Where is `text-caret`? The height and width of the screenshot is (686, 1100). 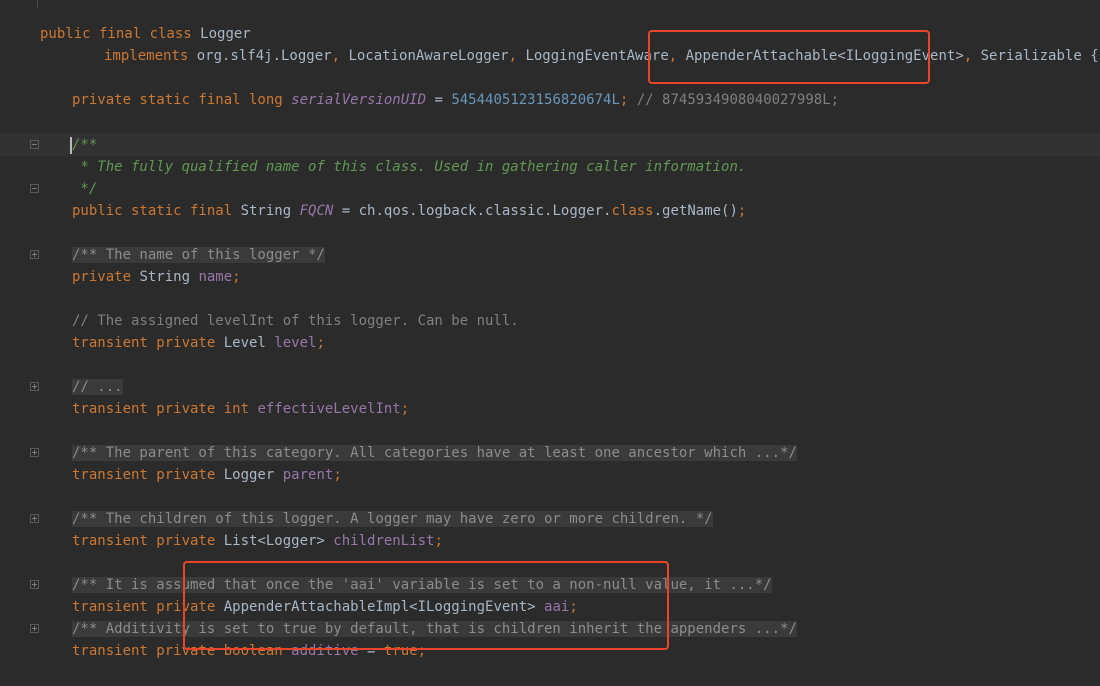 text-caret is located at coordinates (71, 145).